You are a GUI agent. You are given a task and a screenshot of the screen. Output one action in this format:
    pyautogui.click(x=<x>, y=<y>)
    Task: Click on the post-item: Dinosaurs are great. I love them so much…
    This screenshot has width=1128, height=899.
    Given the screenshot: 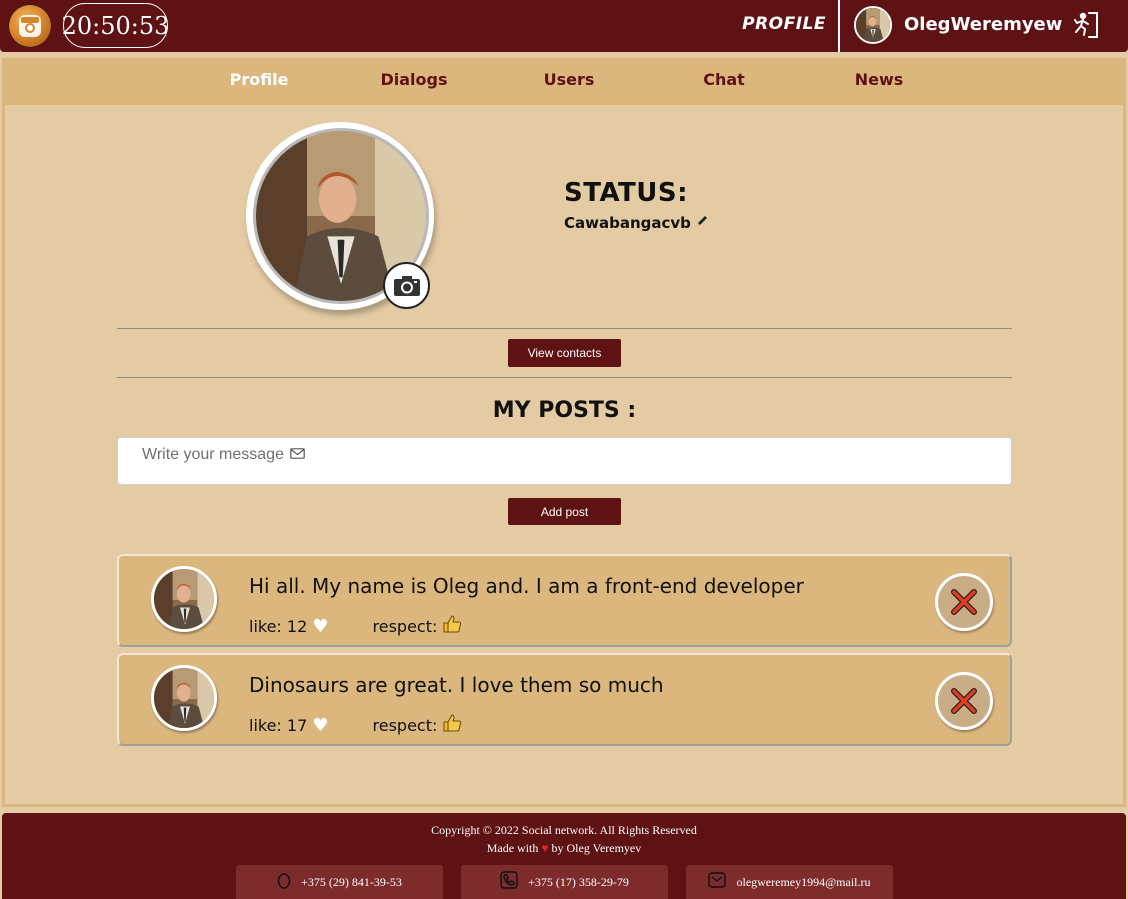 What is the action you would take?
    pyautogui.click(x=564, y=699)
    